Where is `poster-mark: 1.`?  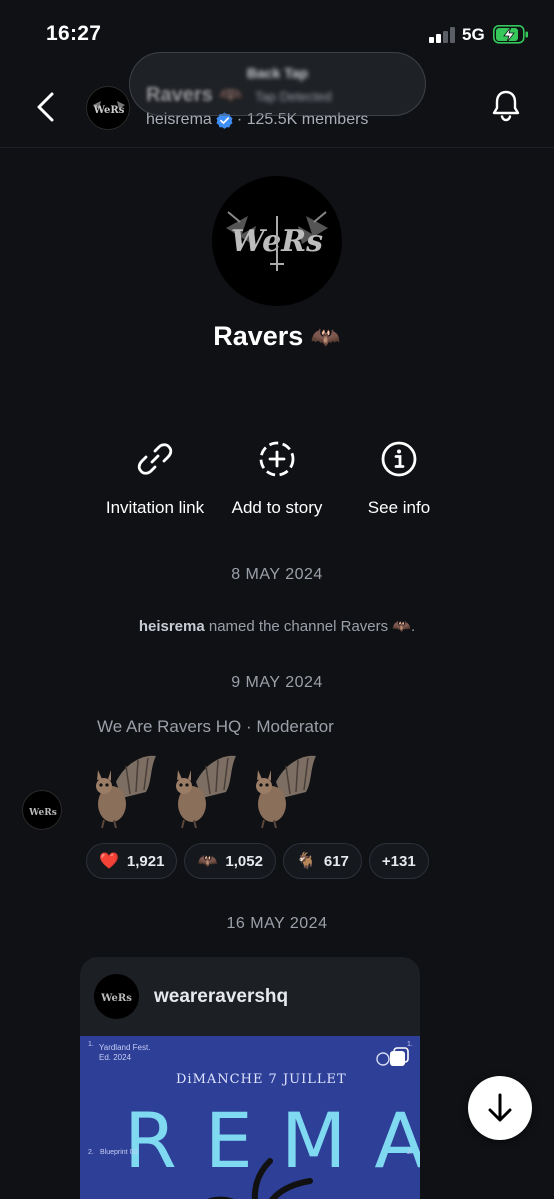
poster-mark: 1. is located at coordinates (91, 1044).